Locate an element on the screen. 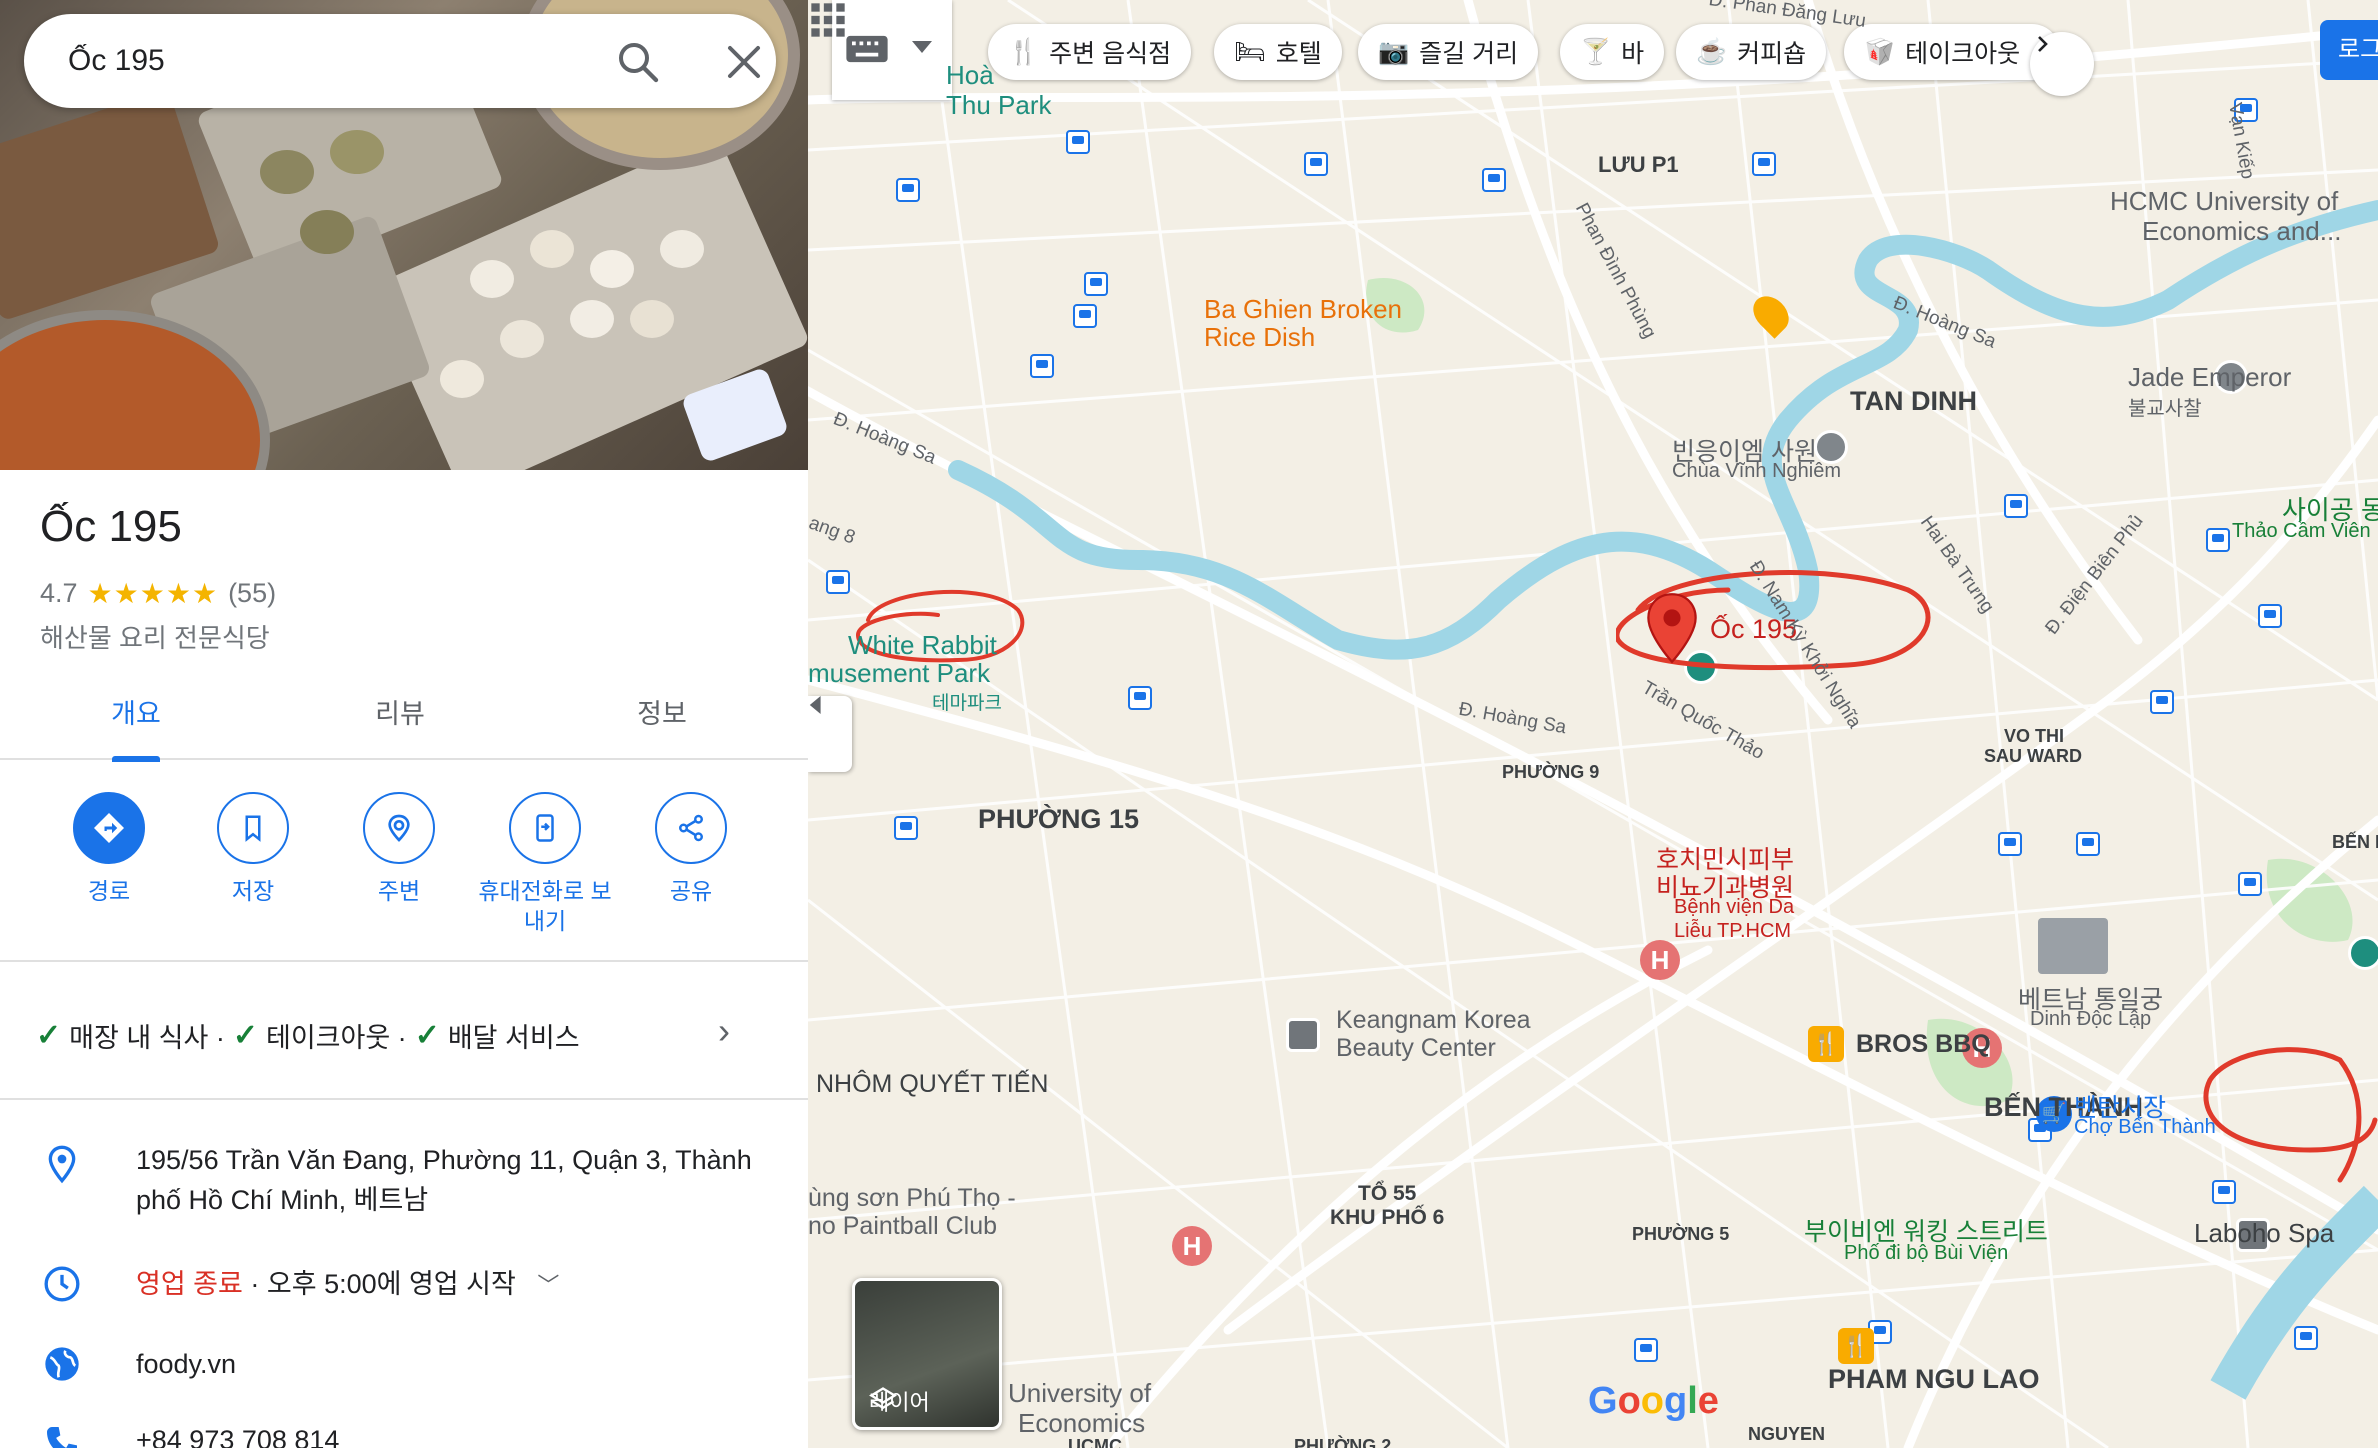 The image size is (2378, 1448). camera-marker-icon is located at coordinates (2363, 953).